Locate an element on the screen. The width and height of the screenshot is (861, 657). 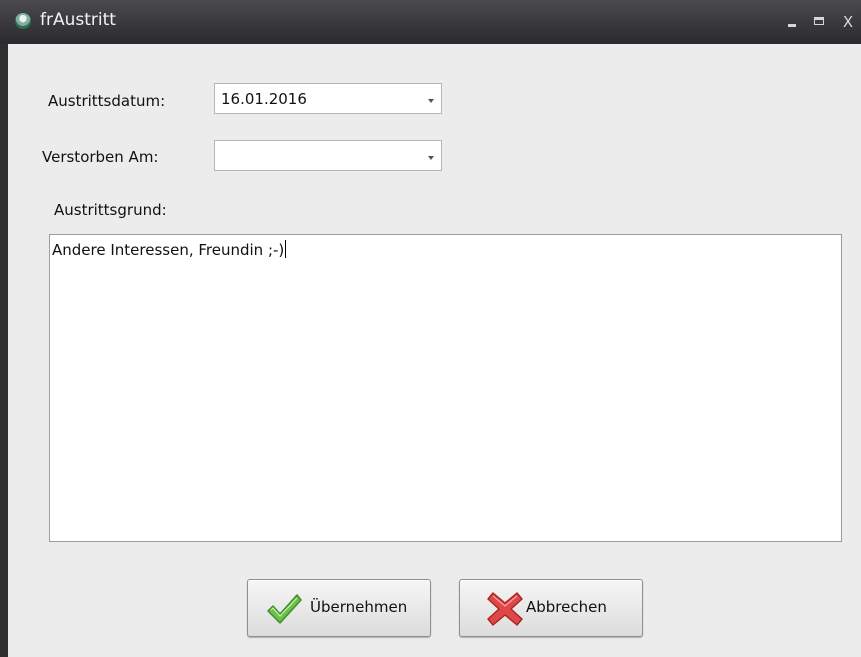
maximize-icon is located at coordinates (821, 22).